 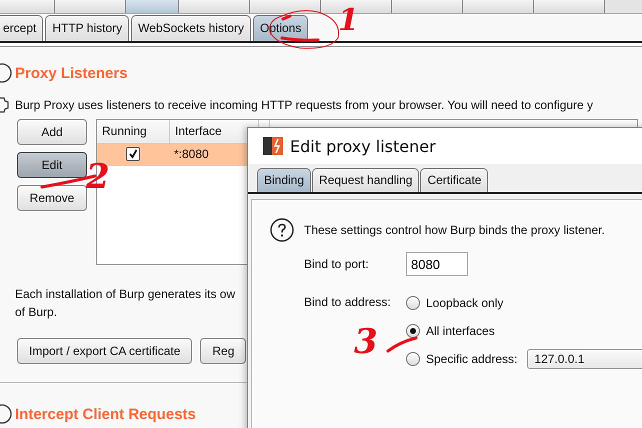 What do you see at coordinates (584, 359) in the screenshot?
I see `address-dropdown: 127.0.0.1` at bounding box center [584, 359].